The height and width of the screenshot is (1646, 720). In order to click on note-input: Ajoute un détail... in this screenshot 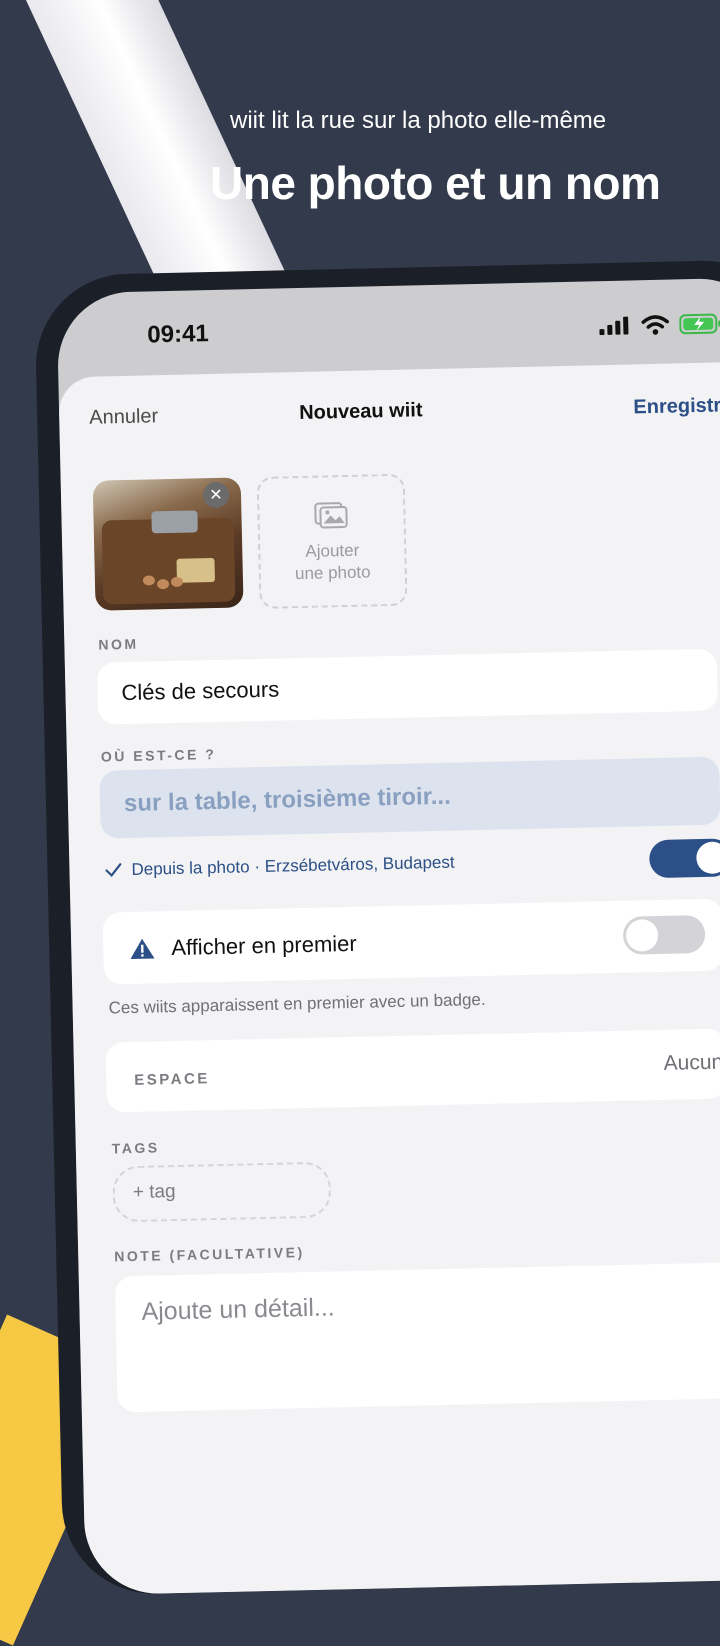, I will do `click(417, 1337)`.